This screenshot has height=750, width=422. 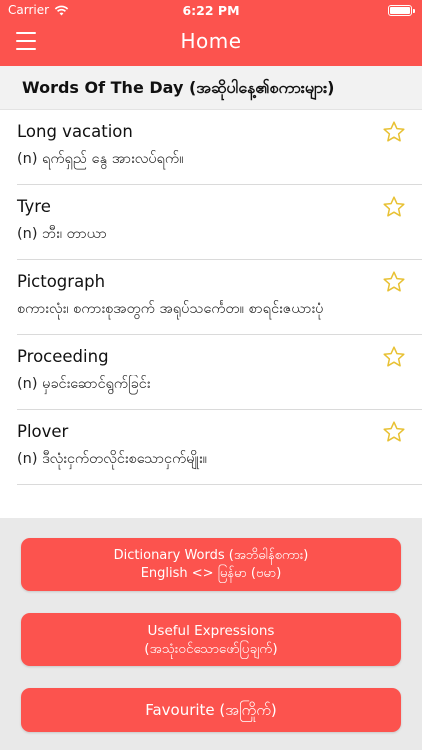 I want to click on list-item: Tyre (n) ဘီး၊ တာယာ, so click(x=219, y=222).